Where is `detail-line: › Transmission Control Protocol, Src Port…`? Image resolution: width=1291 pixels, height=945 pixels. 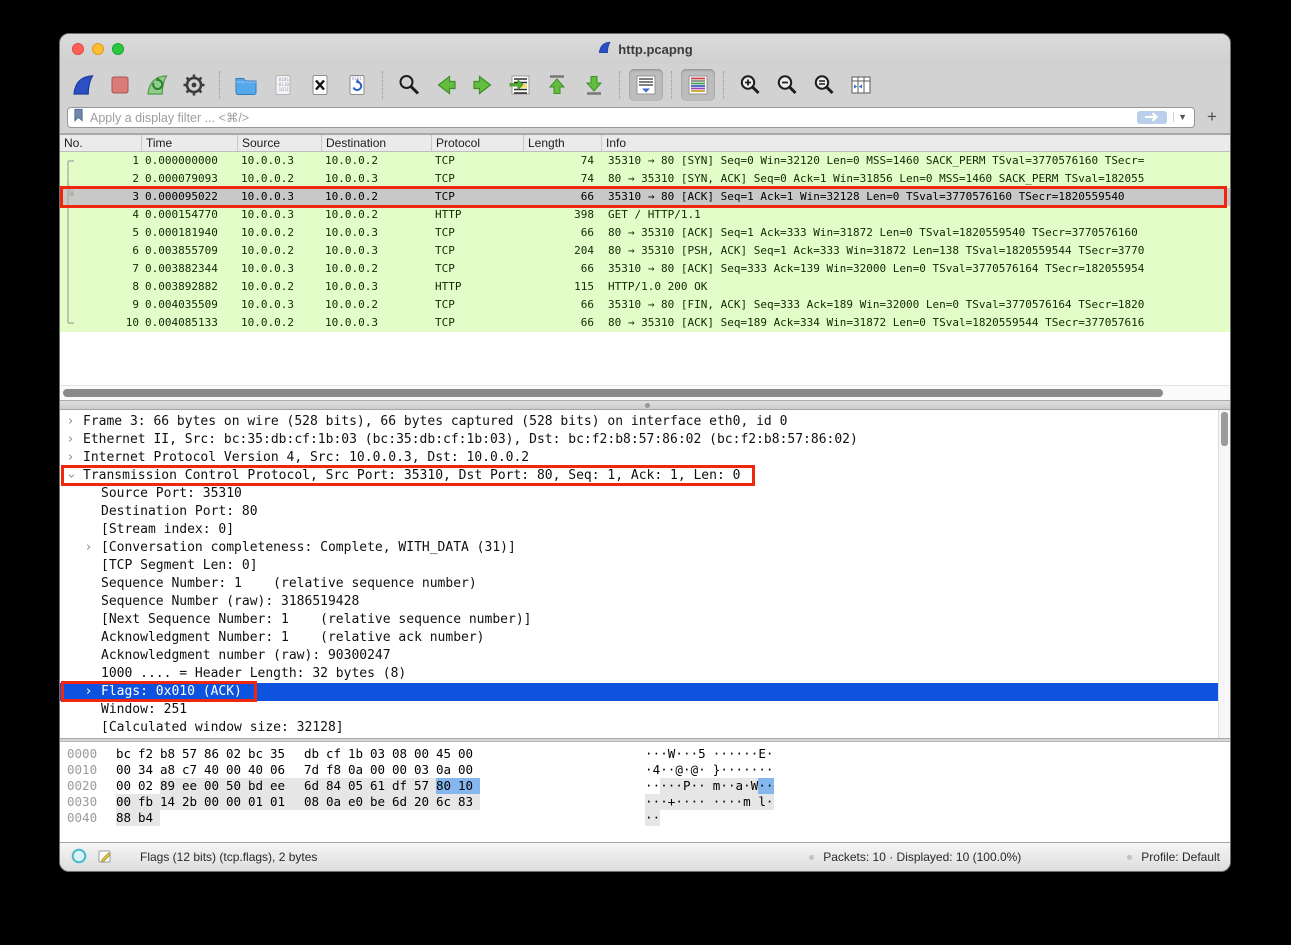
detail-line: › Transmission Control Protocol, Src Port… is located at coordinates (645, 475).